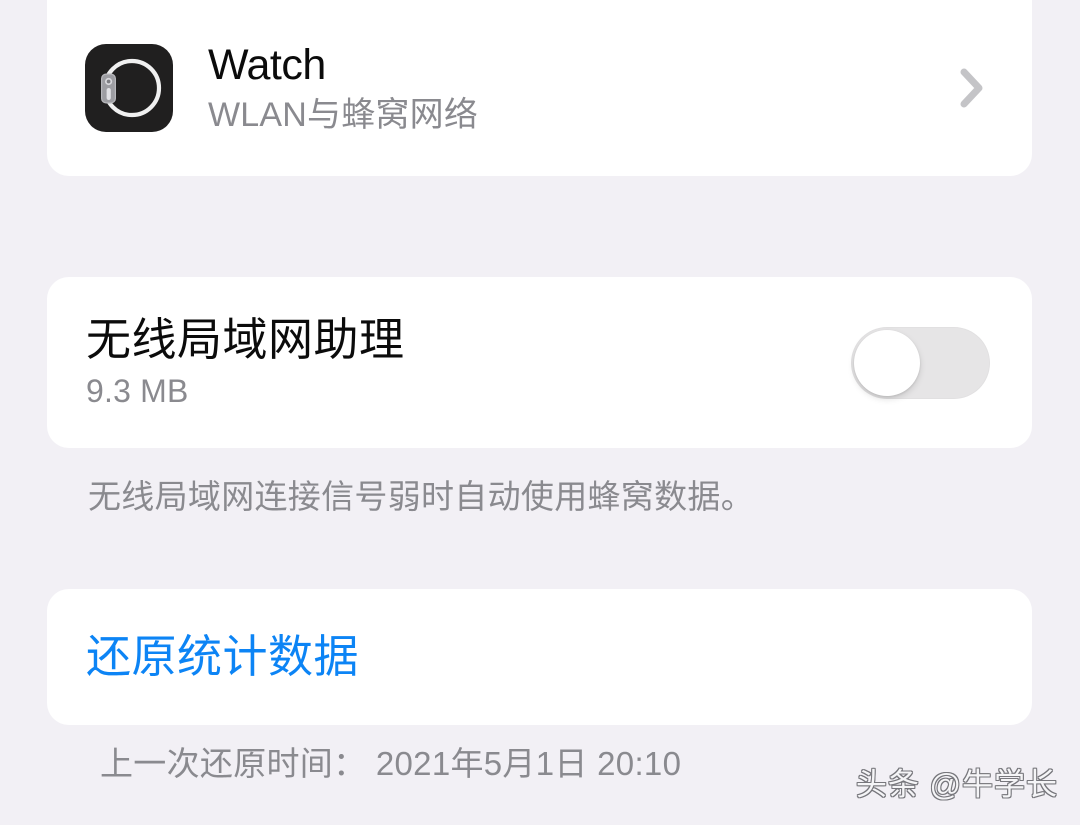 The width and height of the screenshot is (1080, 825). Describe the element at coordinates (956, 784) in the screenshot. I see `watermark: 头条 @牛学长` at that location.